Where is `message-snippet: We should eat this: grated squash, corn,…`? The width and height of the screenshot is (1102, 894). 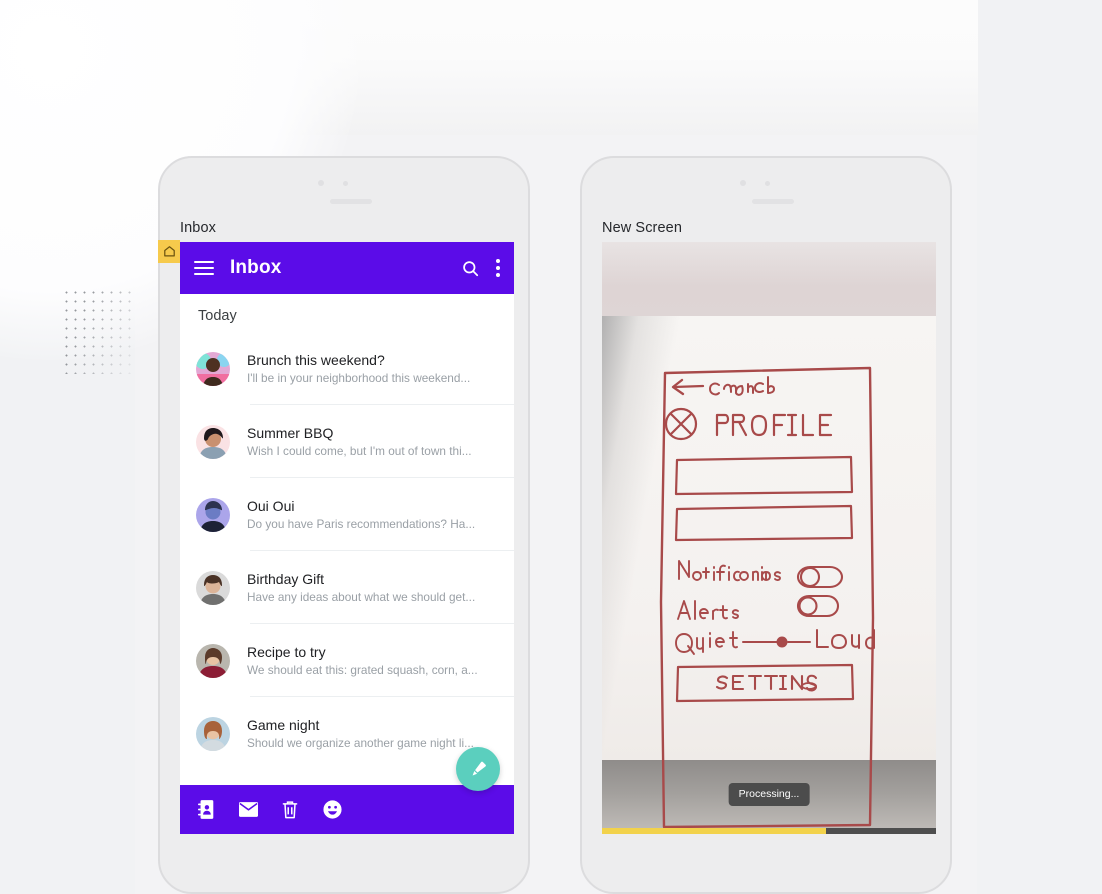 message-snippet: We should eat this: grated squash, corn,… is located at coordinates (362, 670).